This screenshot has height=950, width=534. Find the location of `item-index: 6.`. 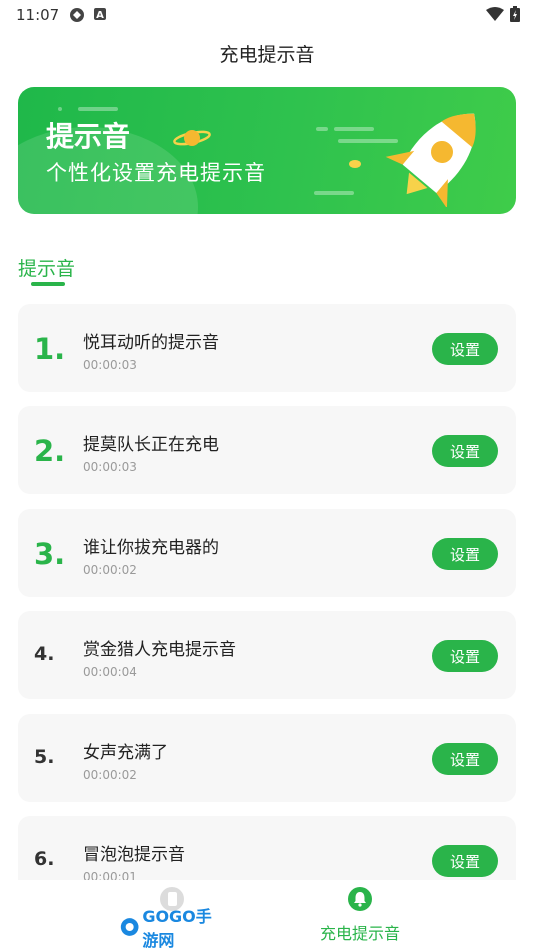

item-index: 6. is located at coordinates (44, 859).